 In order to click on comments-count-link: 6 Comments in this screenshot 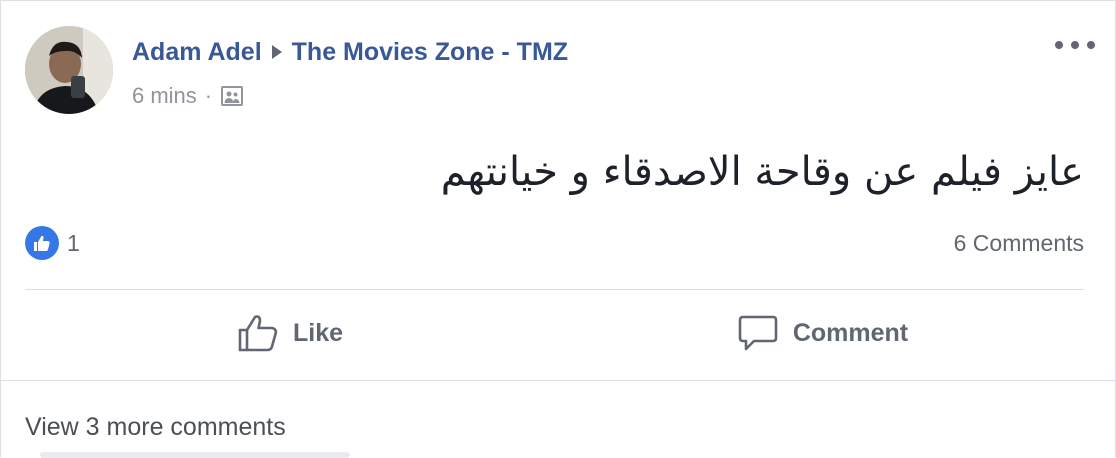, I will do `click(1019, 243)`.